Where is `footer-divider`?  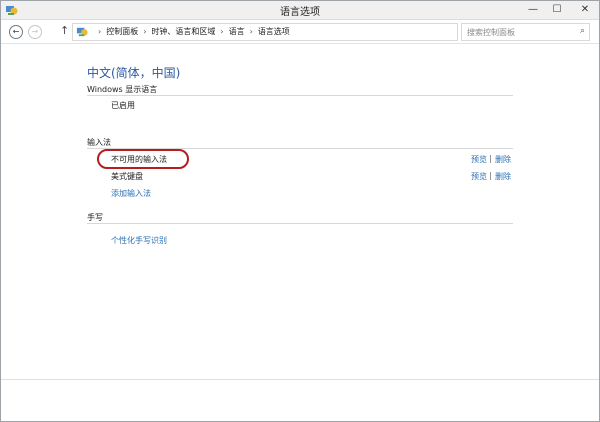
footer-divider is located at coordinates (300, 379).